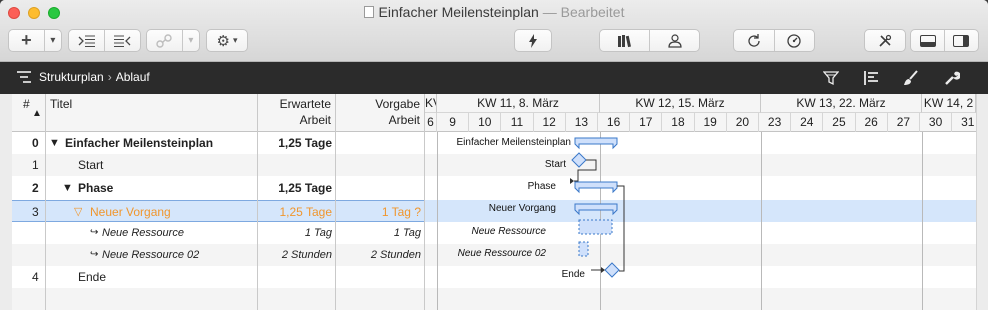 This screenshot has width=988, height=310. I want to click on day-header: 18, so click(678, 122).